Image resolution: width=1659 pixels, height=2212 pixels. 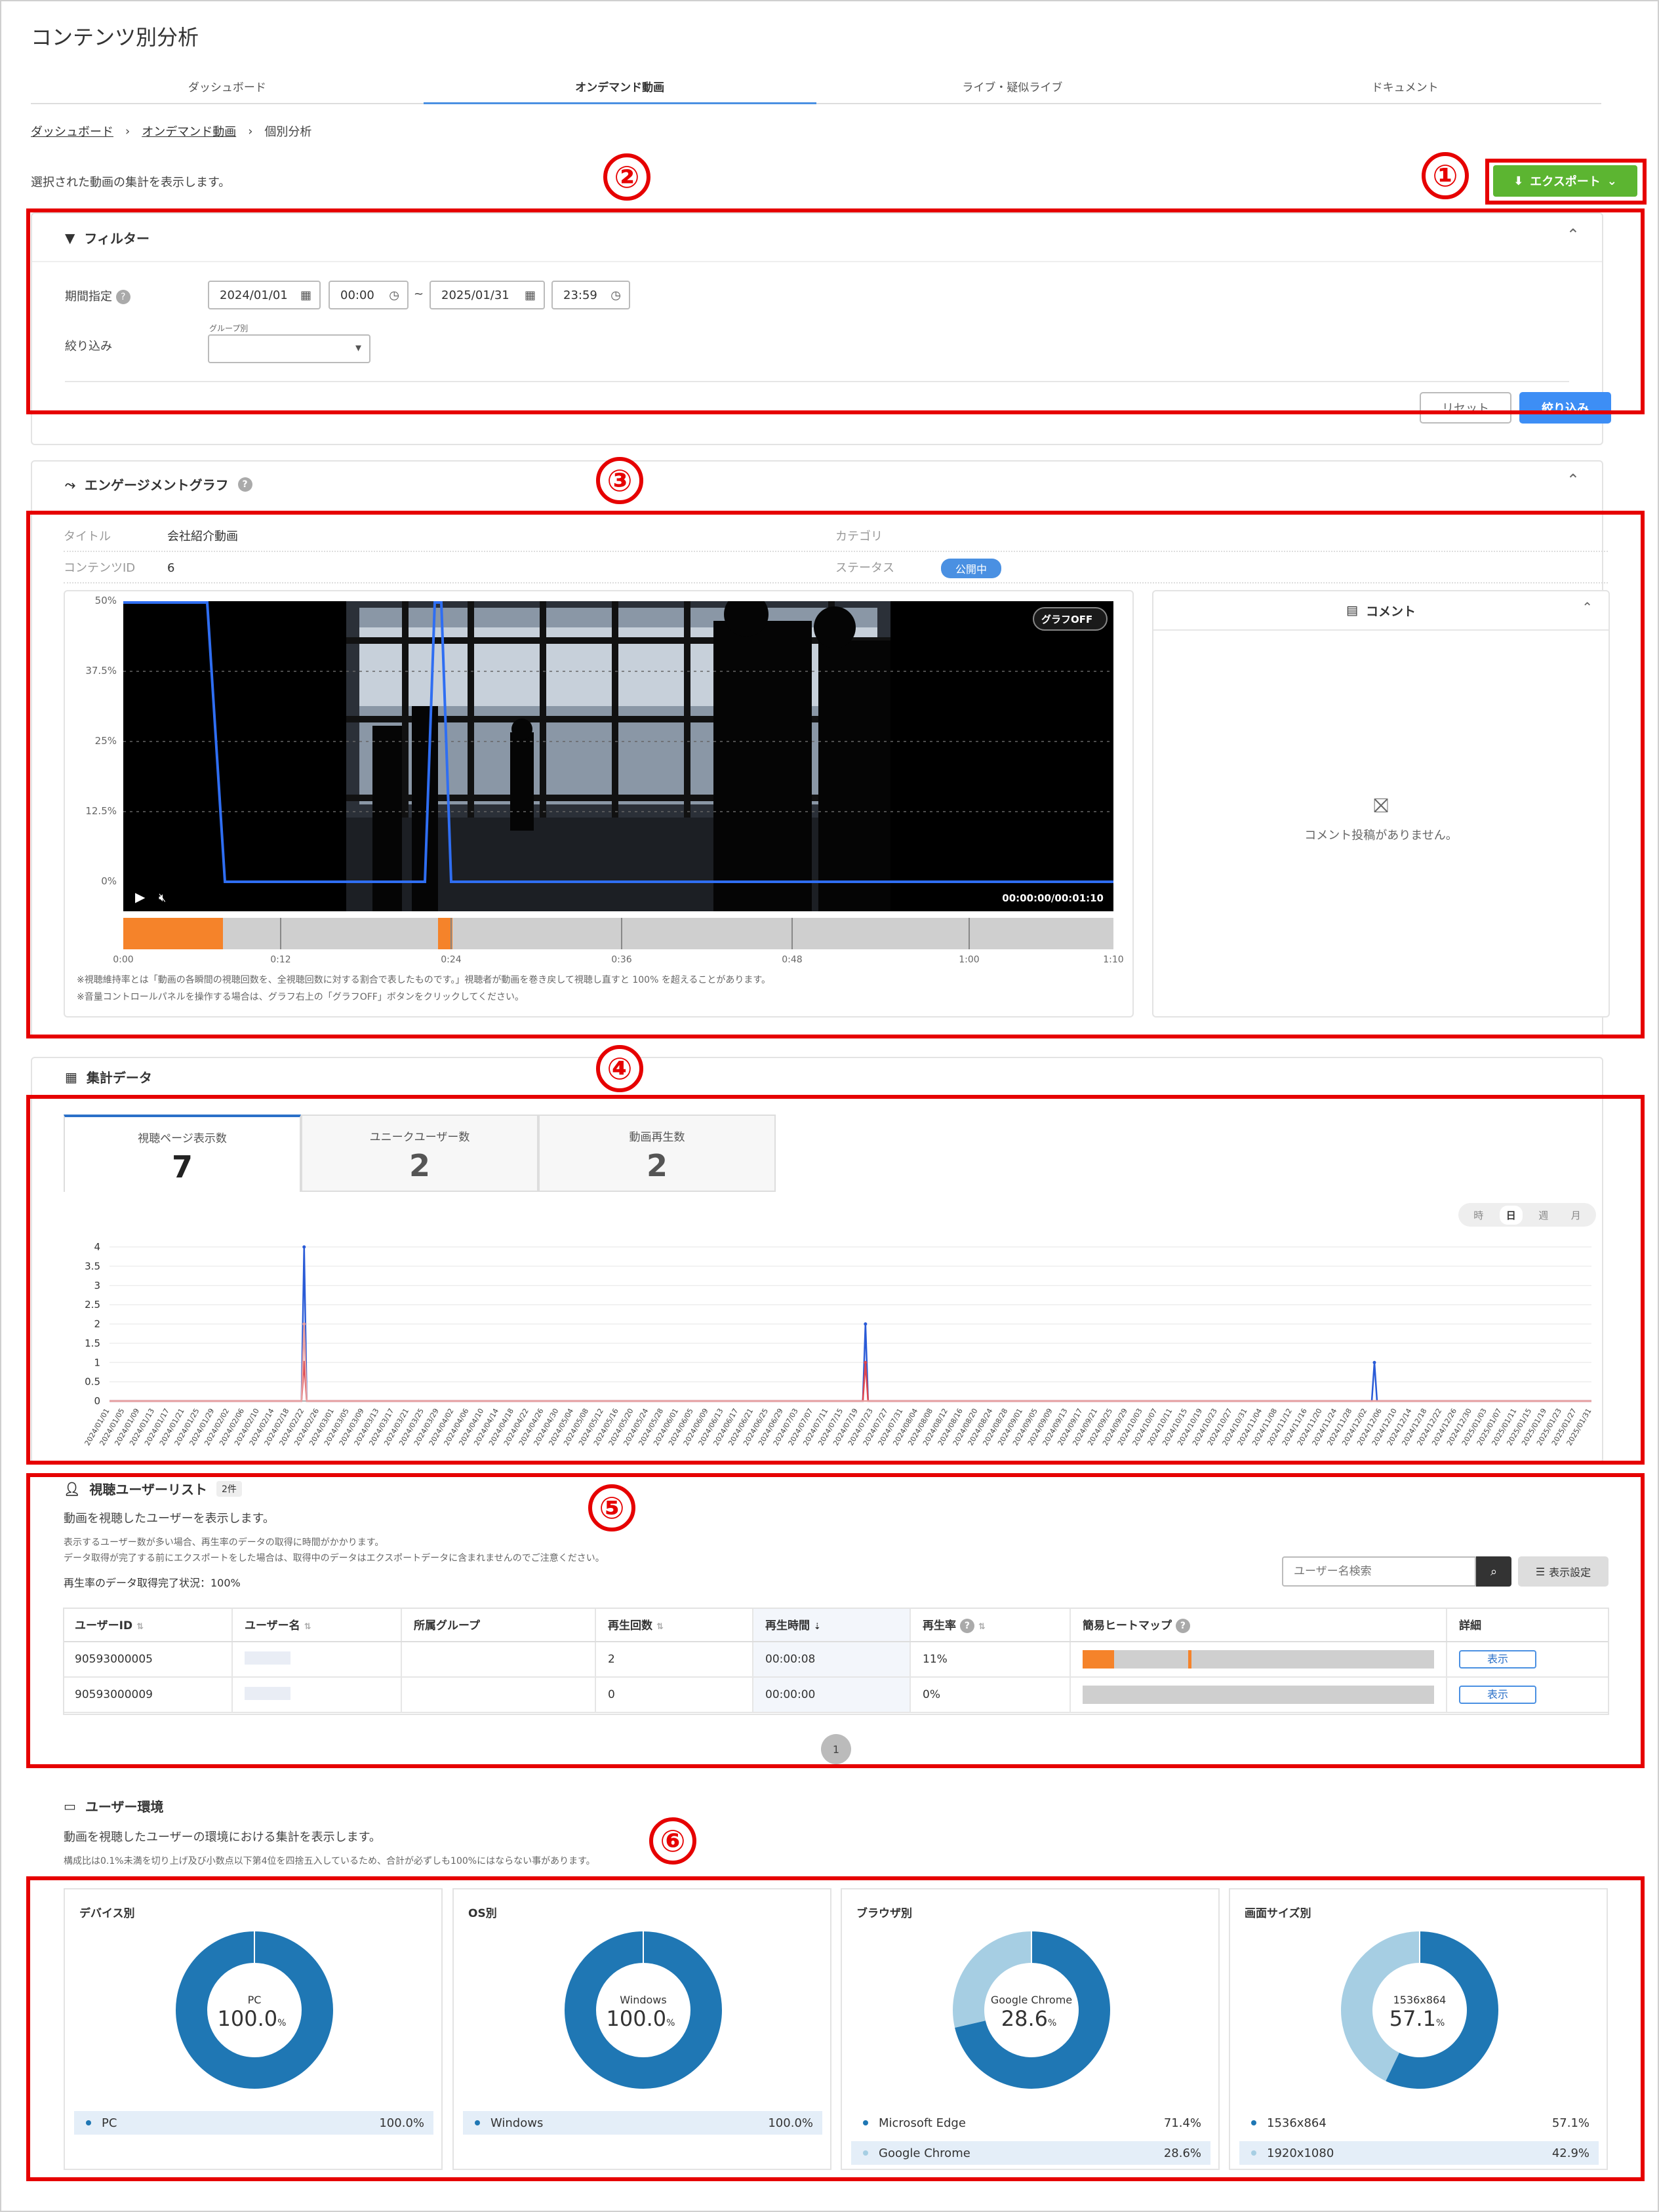 What do you see at coordinates (627, 177) in the screenshot?
I see `callout-2: ②` at bounding box center [627, 177].